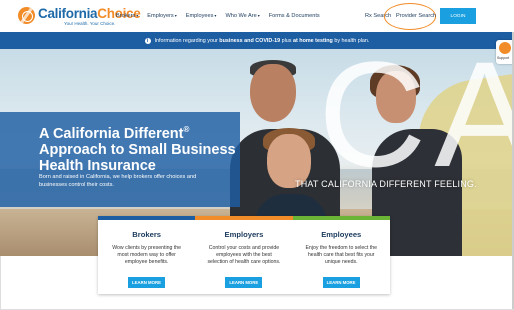 This screenshot has height=310, width=514. Describe the element at coordinates (68, 13) in the screenshot. I see `logo-word-1: California` at that location.